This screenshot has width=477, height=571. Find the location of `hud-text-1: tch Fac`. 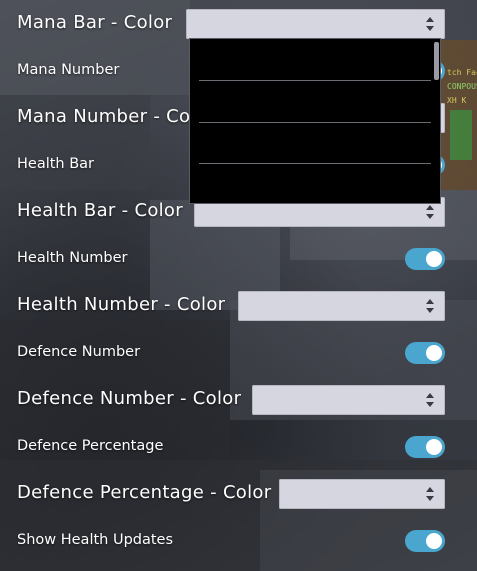

hud-text-1: tch Fac is located at coordinates (462, 72).